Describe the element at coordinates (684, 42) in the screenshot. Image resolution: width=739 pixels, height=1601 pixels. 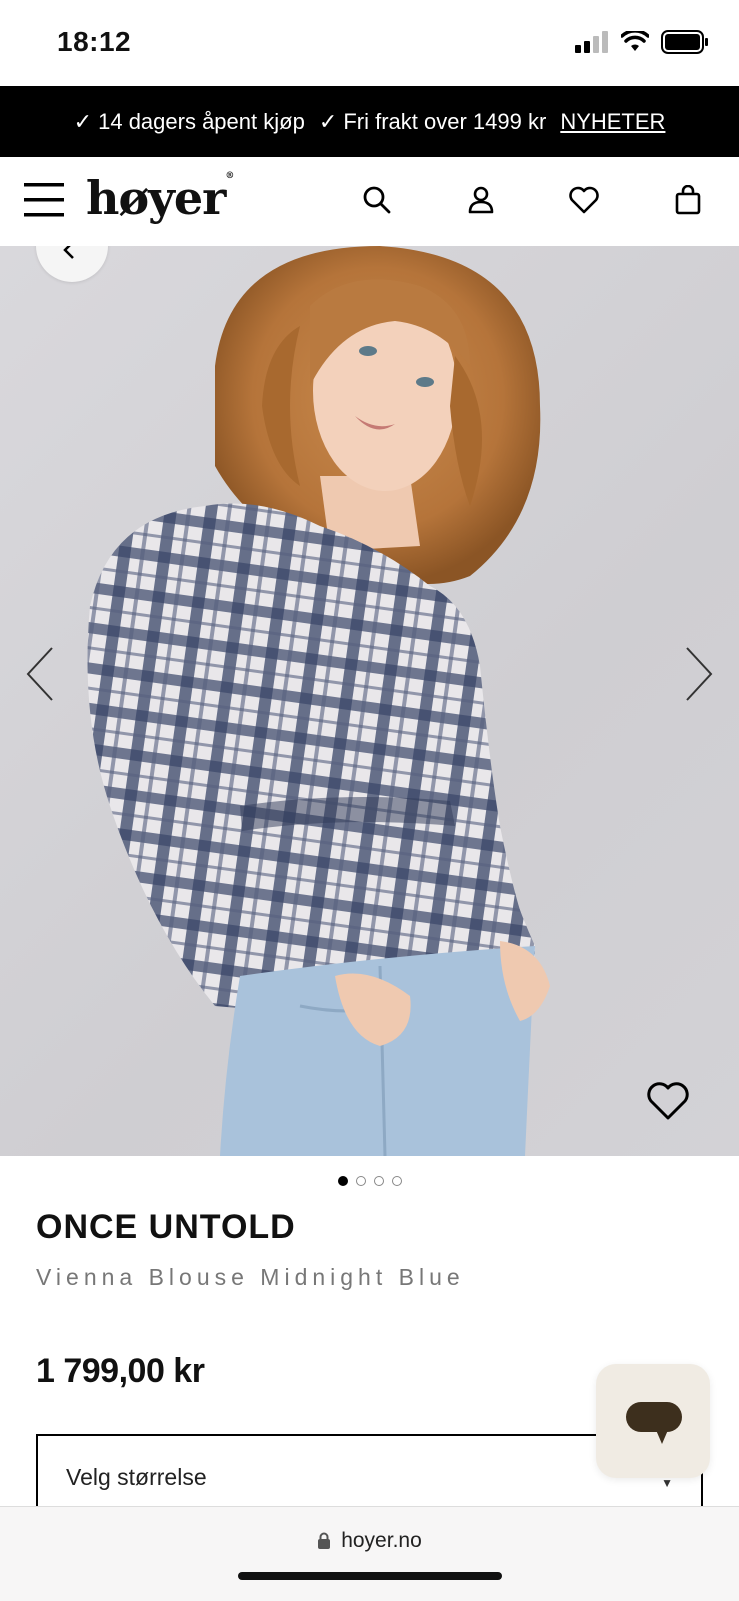
I see `battery-icon` at that location.